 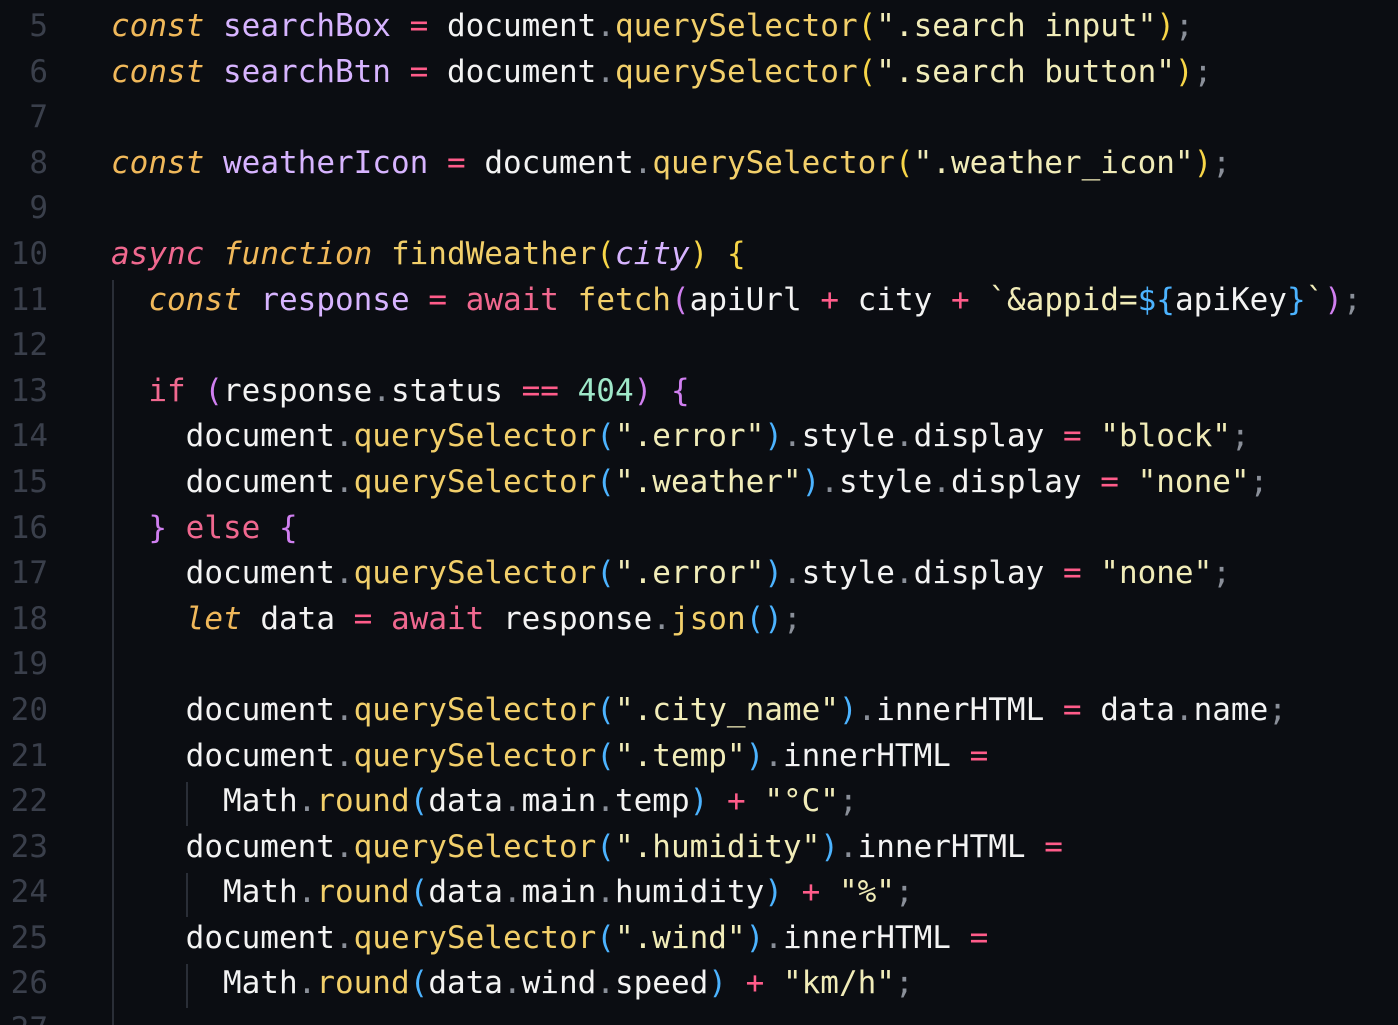 I want to click on keyword-token: const, so click(x=158, y=26).